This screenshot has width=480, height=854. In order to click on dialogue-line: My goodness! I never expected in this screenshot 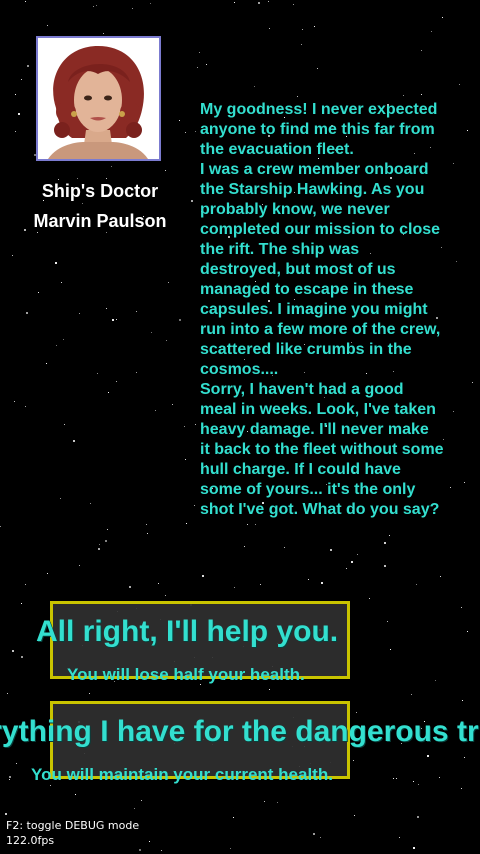, I will do `click(319, 109)`.